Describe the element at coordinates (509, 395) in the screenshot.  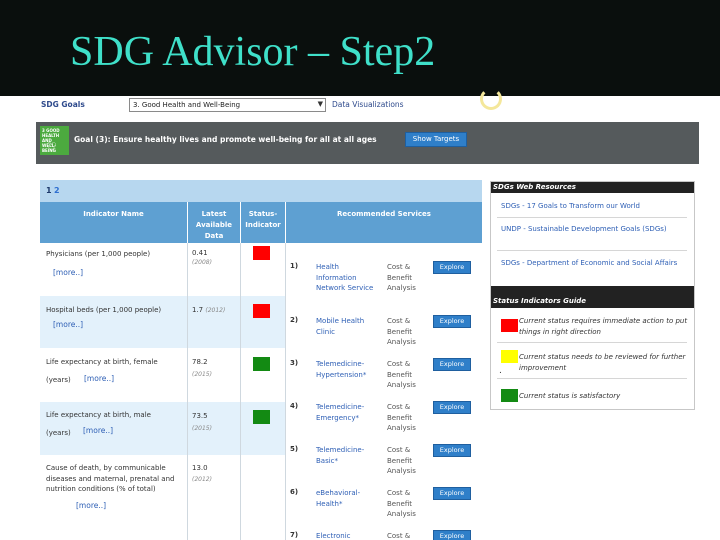
I see `status-swatch-green` at that location.